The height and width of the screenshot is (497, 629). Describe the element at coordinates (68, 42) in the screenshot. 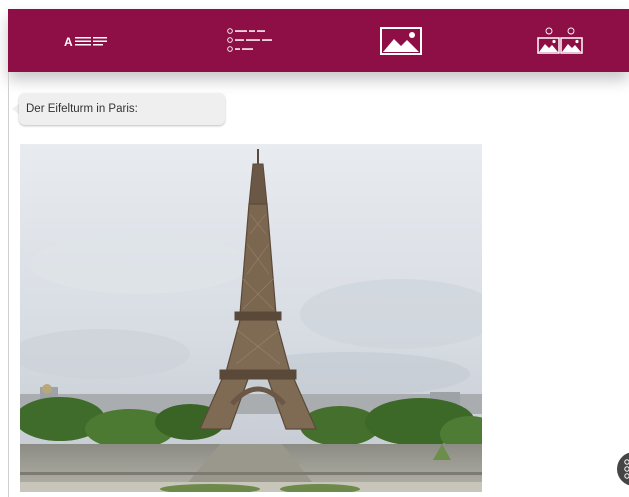

I see `text-icon-glyph: A` at that location.